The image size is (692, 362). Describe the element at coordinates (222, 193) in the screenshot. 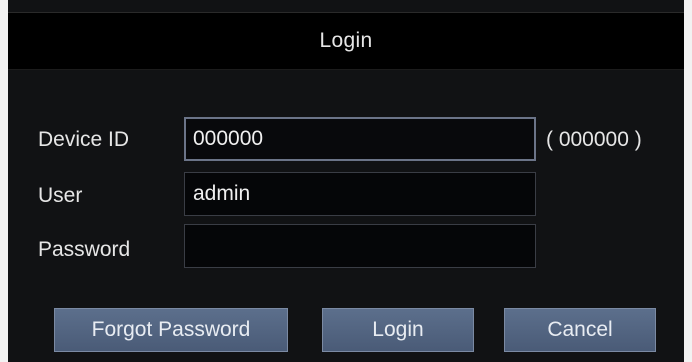

I see `user-value: admin` at that location.